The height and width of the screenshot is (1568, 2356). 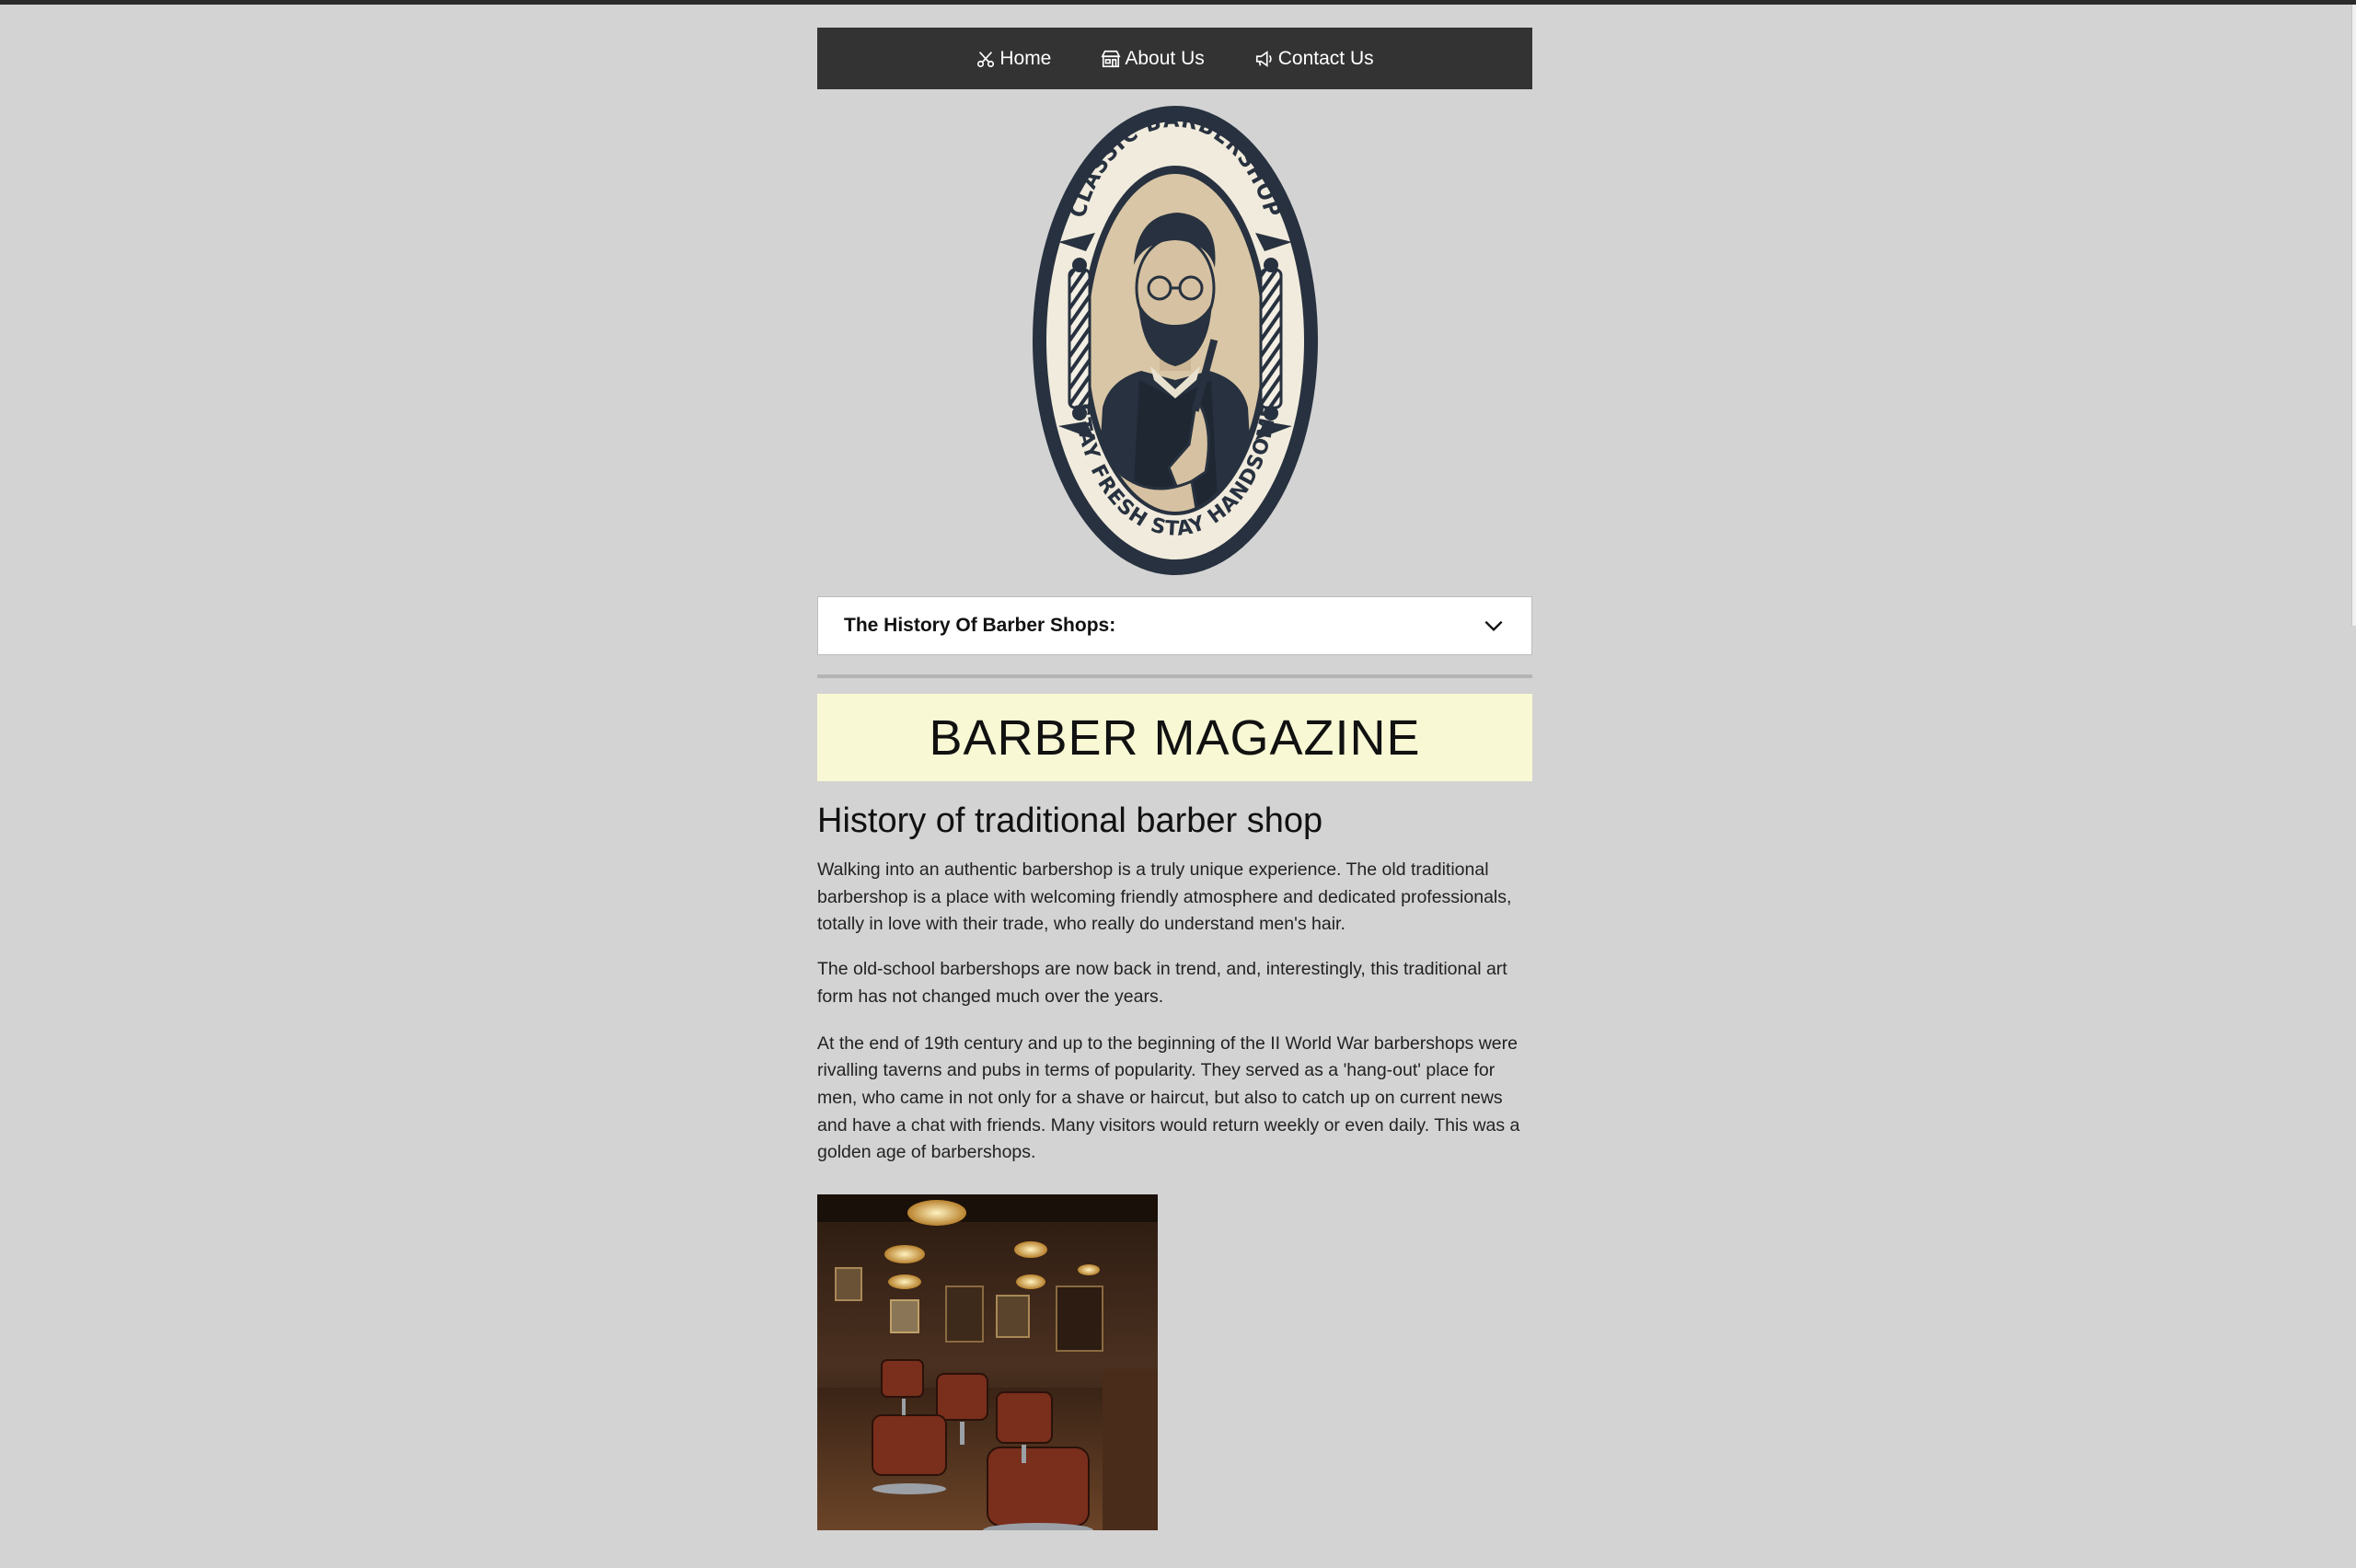 I want to click on nav-home-label: Home, so click(x=1025, y=58).